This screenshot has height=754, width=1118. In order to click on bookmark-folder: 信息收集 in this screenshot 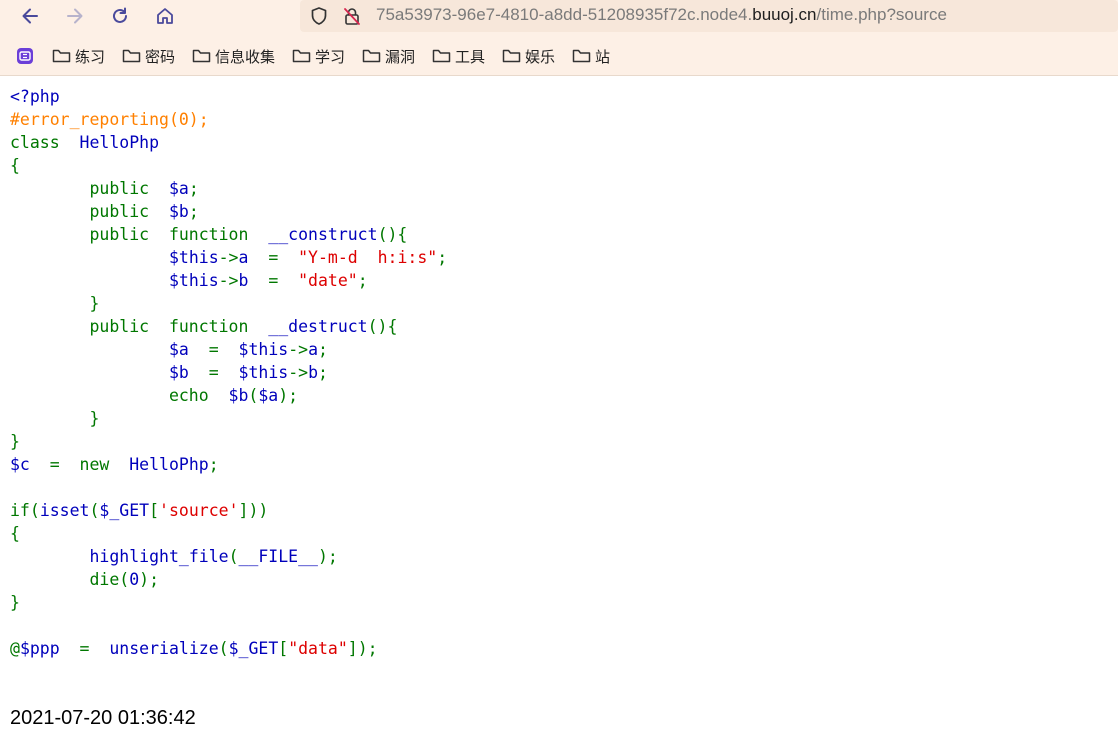, I will do `click(233, 56)`.